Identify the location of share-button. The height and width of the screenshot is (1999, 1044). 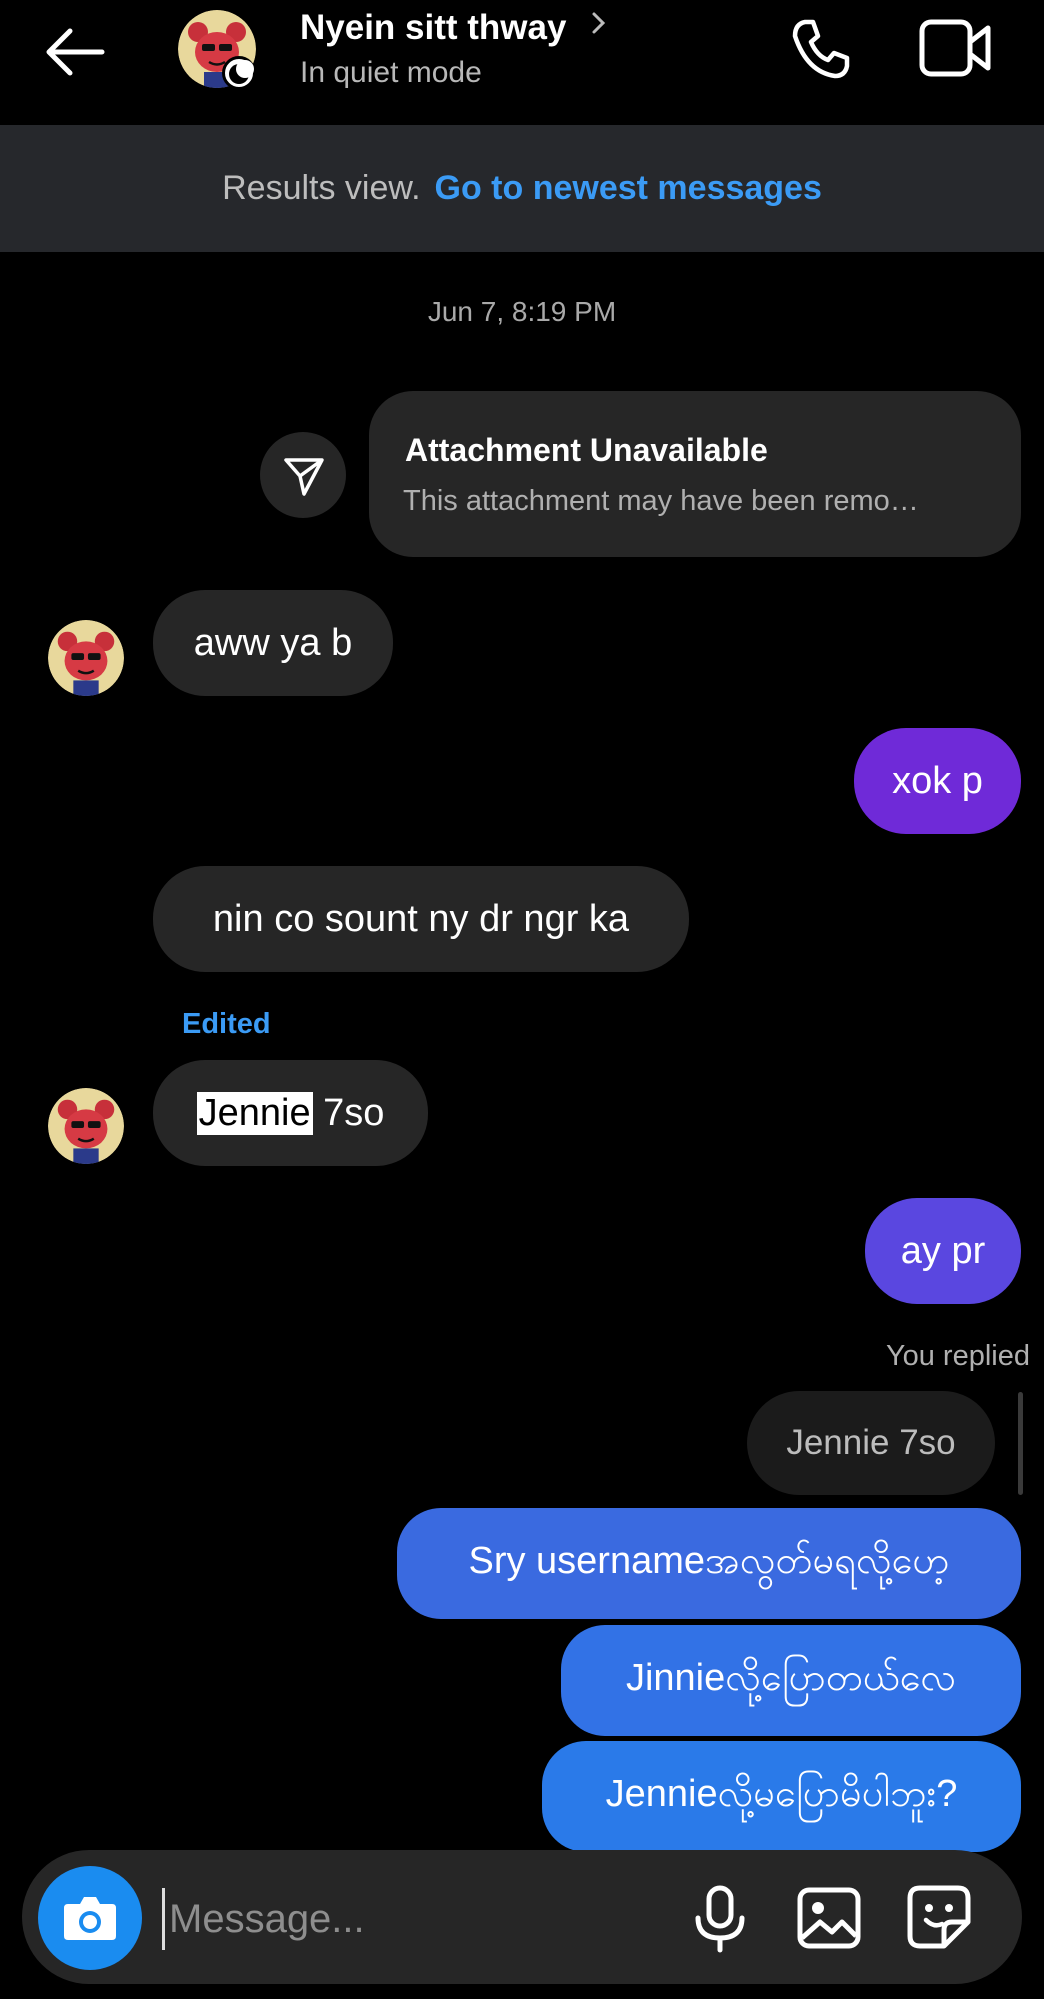
(303, 475).